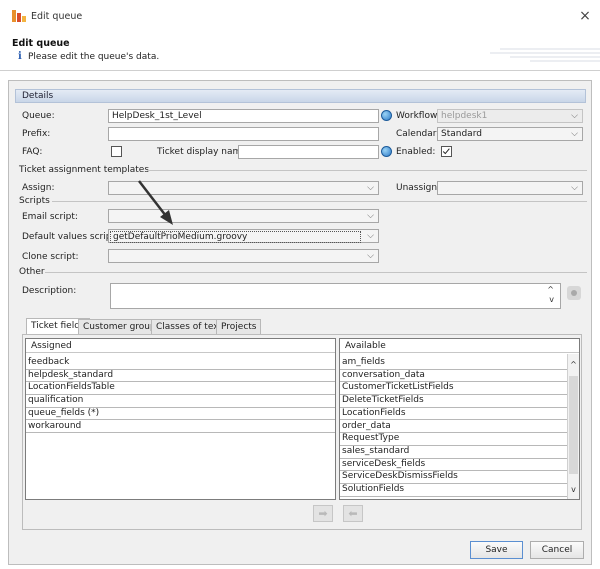 The width and height of the screenshot is (600, 569). I want to click on dialog-subtitle: Please edit the queue's data., so click(94, 57).